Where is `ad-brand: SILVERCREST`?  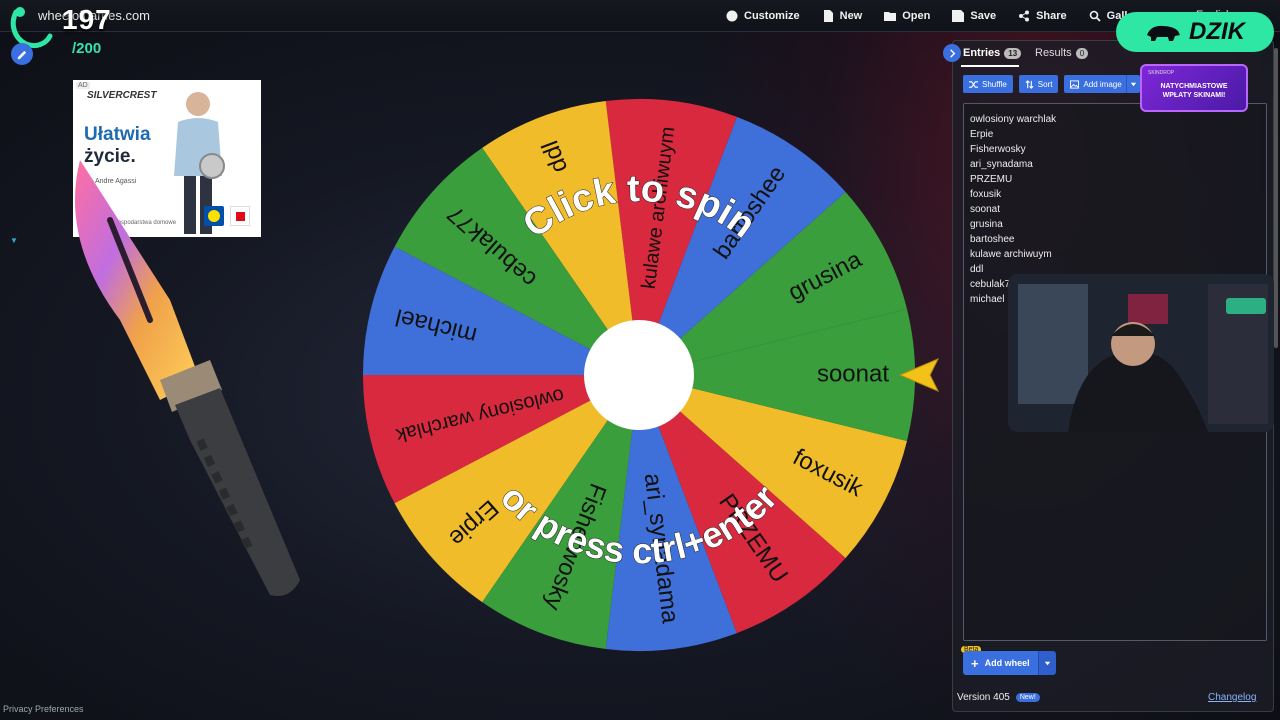
ad-brand: SILVERCREST is located at coordinates (122, 95).